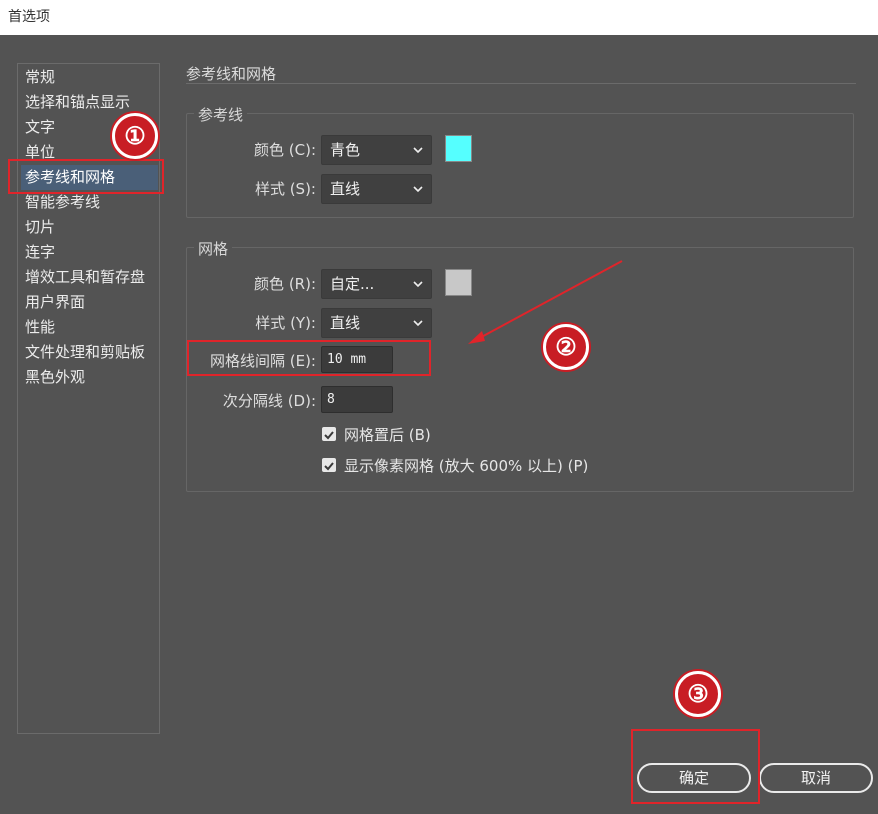  What do you see at coordinates (89, 377) in the screenshot?
I see `sidebar-item-black-appearance: 黑色外观` at bounding box center [89, 377].